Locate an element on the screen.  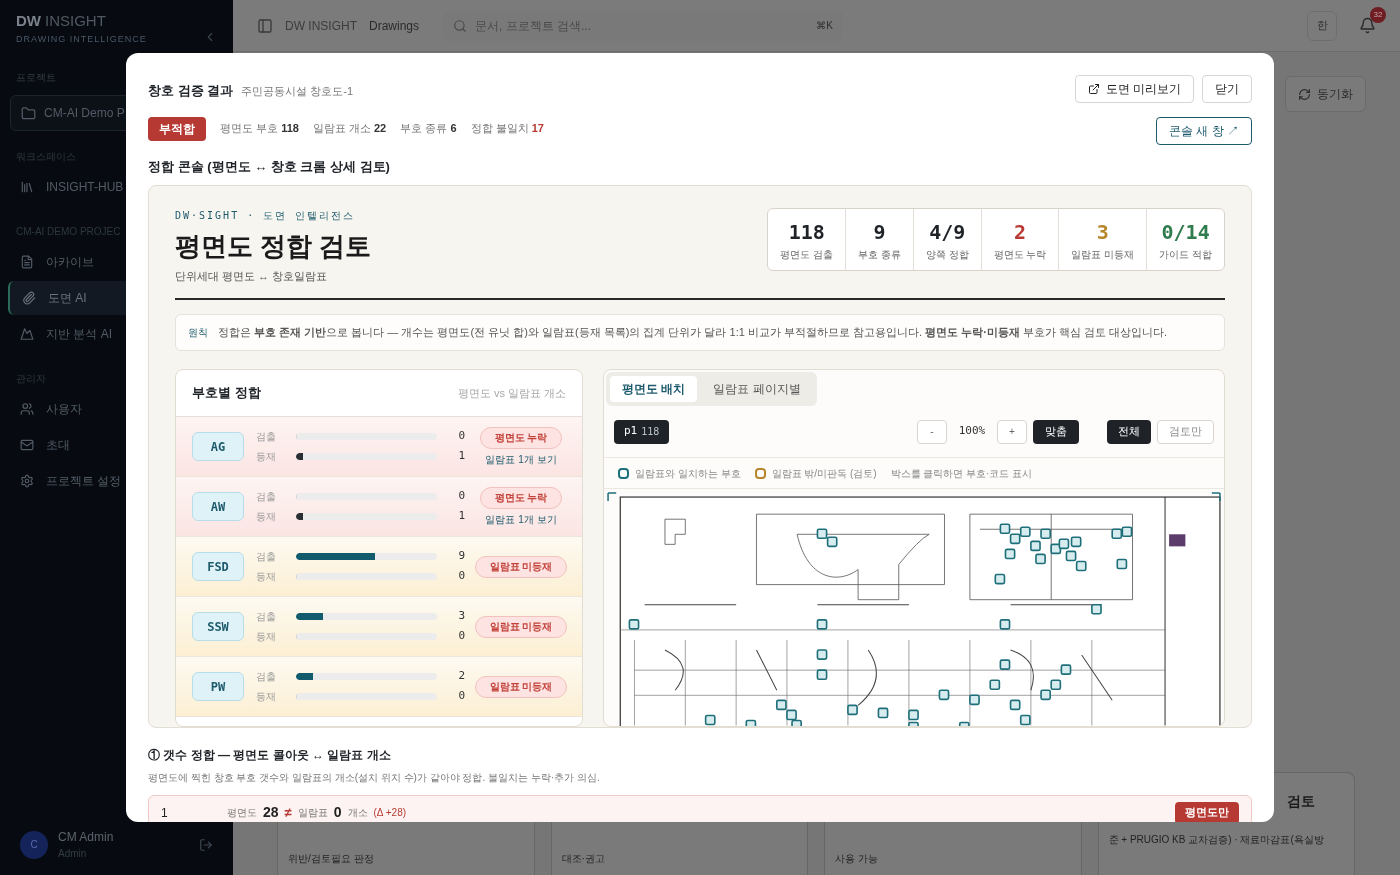
zoom-level: 100% is located at coordinates (972, 431).